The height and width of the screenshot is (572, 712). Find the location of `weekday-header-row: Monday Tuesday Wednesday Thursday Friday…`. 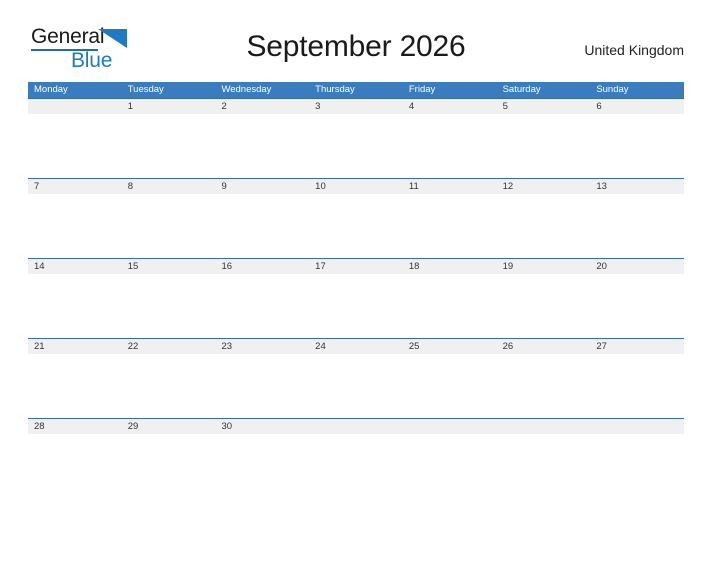

weekday-header-row: Monday Tuesday Wednesday Thursday Friday… is located at coordinates (356, 90).